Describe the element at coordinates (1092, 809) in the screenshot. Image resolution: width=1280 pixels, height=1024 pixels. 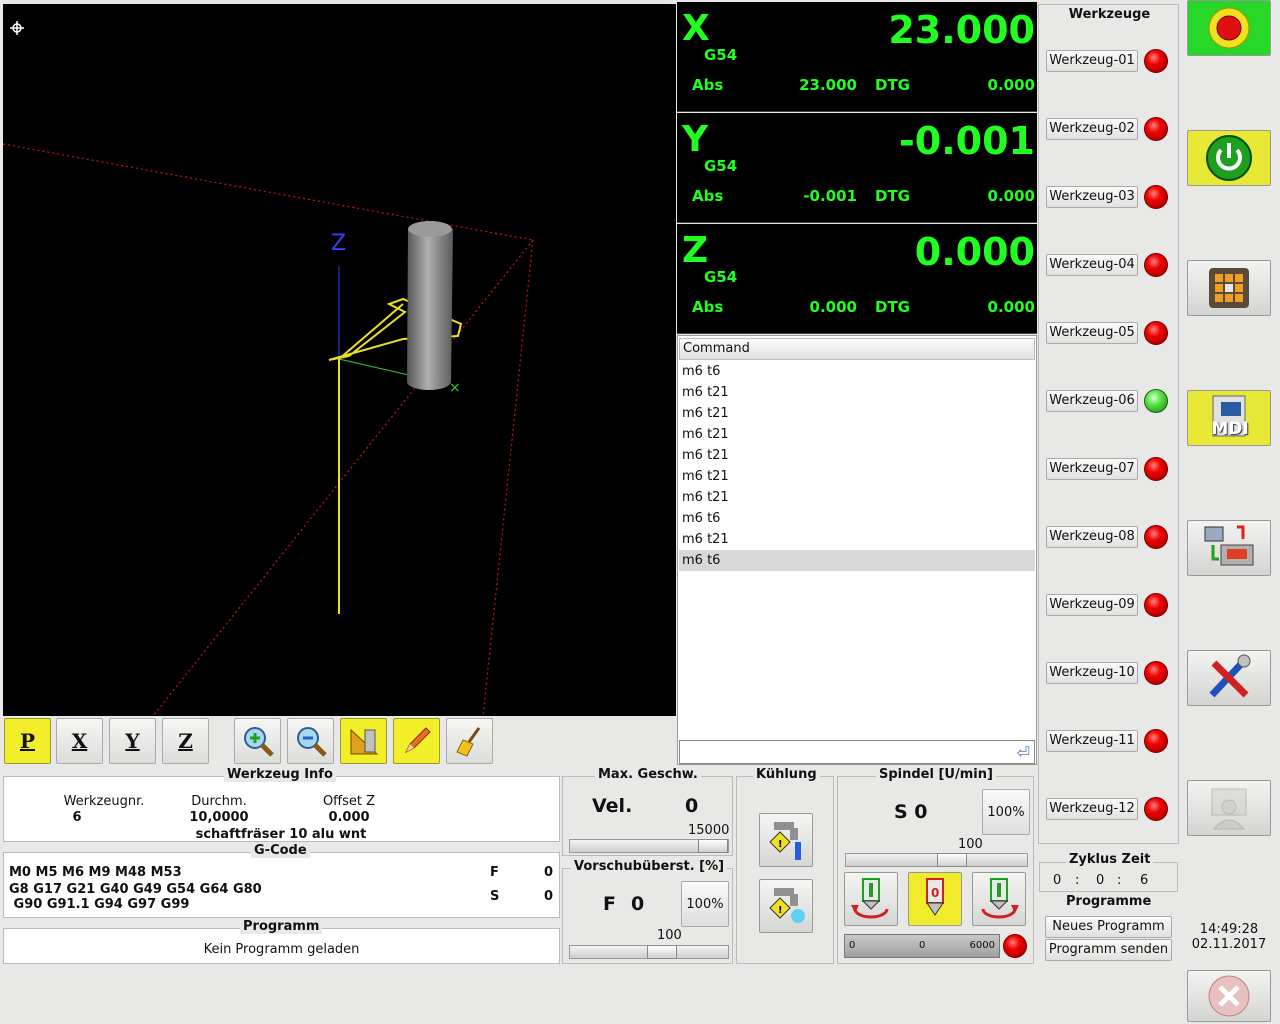
I see `tool-select-button: Werkzeug-12` at that location.